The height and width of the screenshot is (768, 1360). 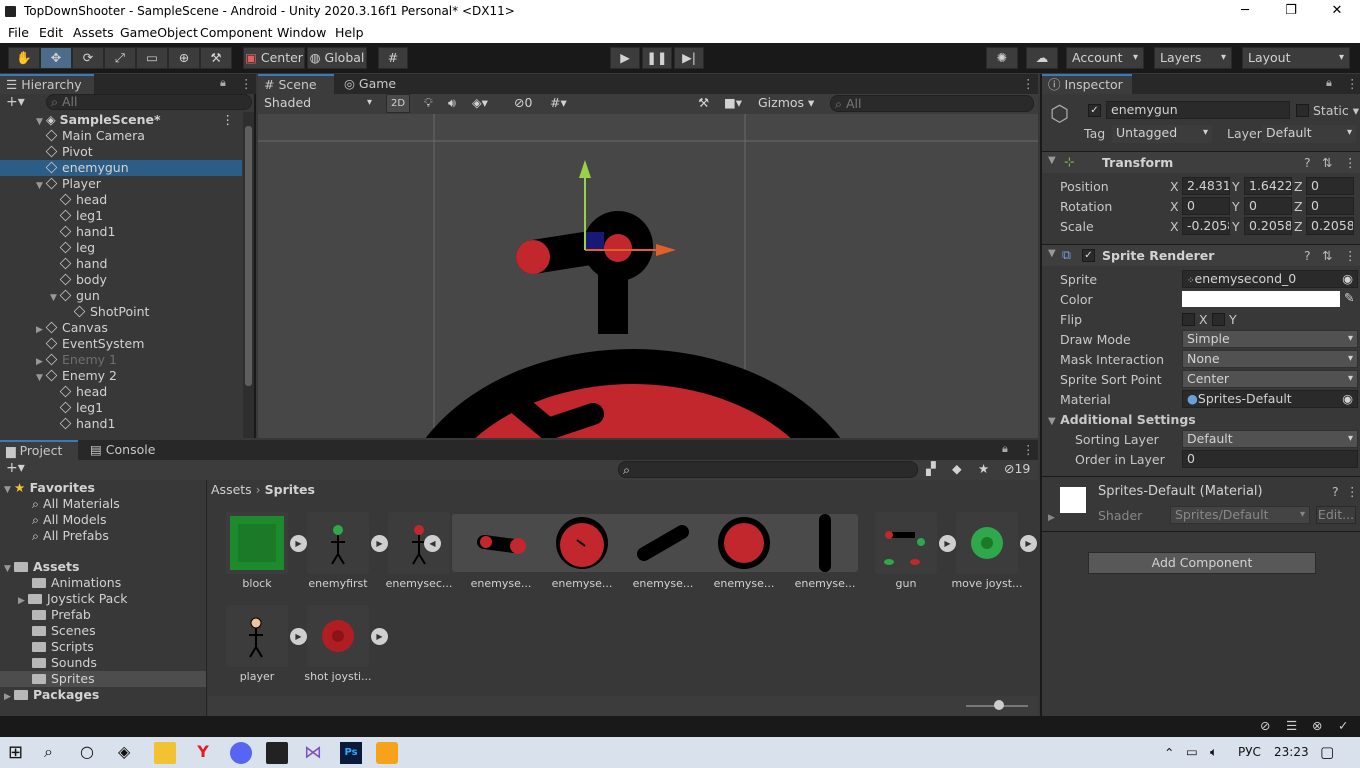 What do you see at coordinates (121, 136) in the screenshot?
I see `hierarchy-item: Main Camera` at bounding box center [121, 136].